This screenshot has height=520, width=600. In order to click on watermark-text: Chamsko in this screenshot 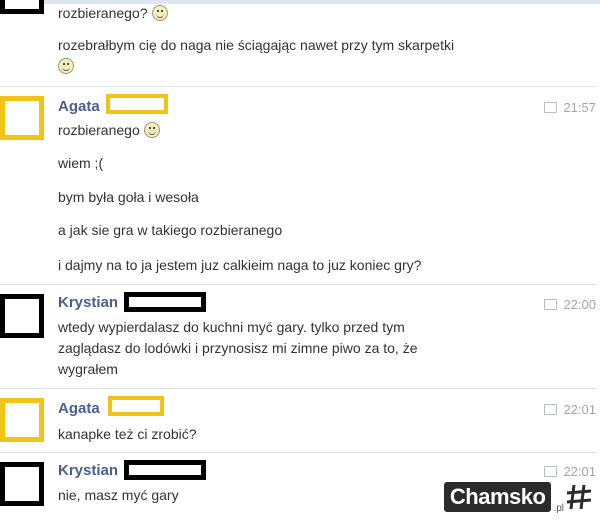, I will do `click(497, 497)`.